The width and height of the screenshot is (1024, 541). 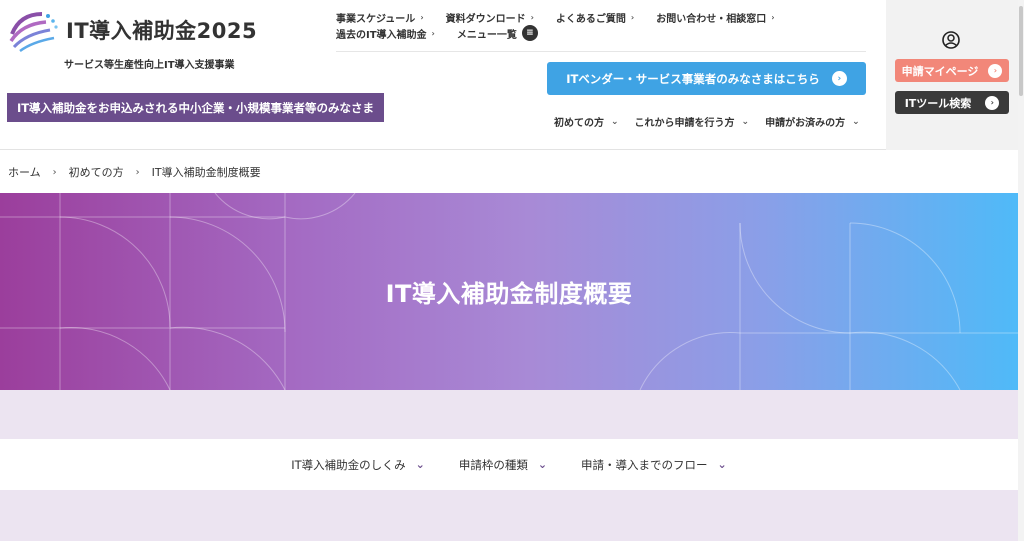 I want to click on logo-mark-icon, so click(x=33, y=32).